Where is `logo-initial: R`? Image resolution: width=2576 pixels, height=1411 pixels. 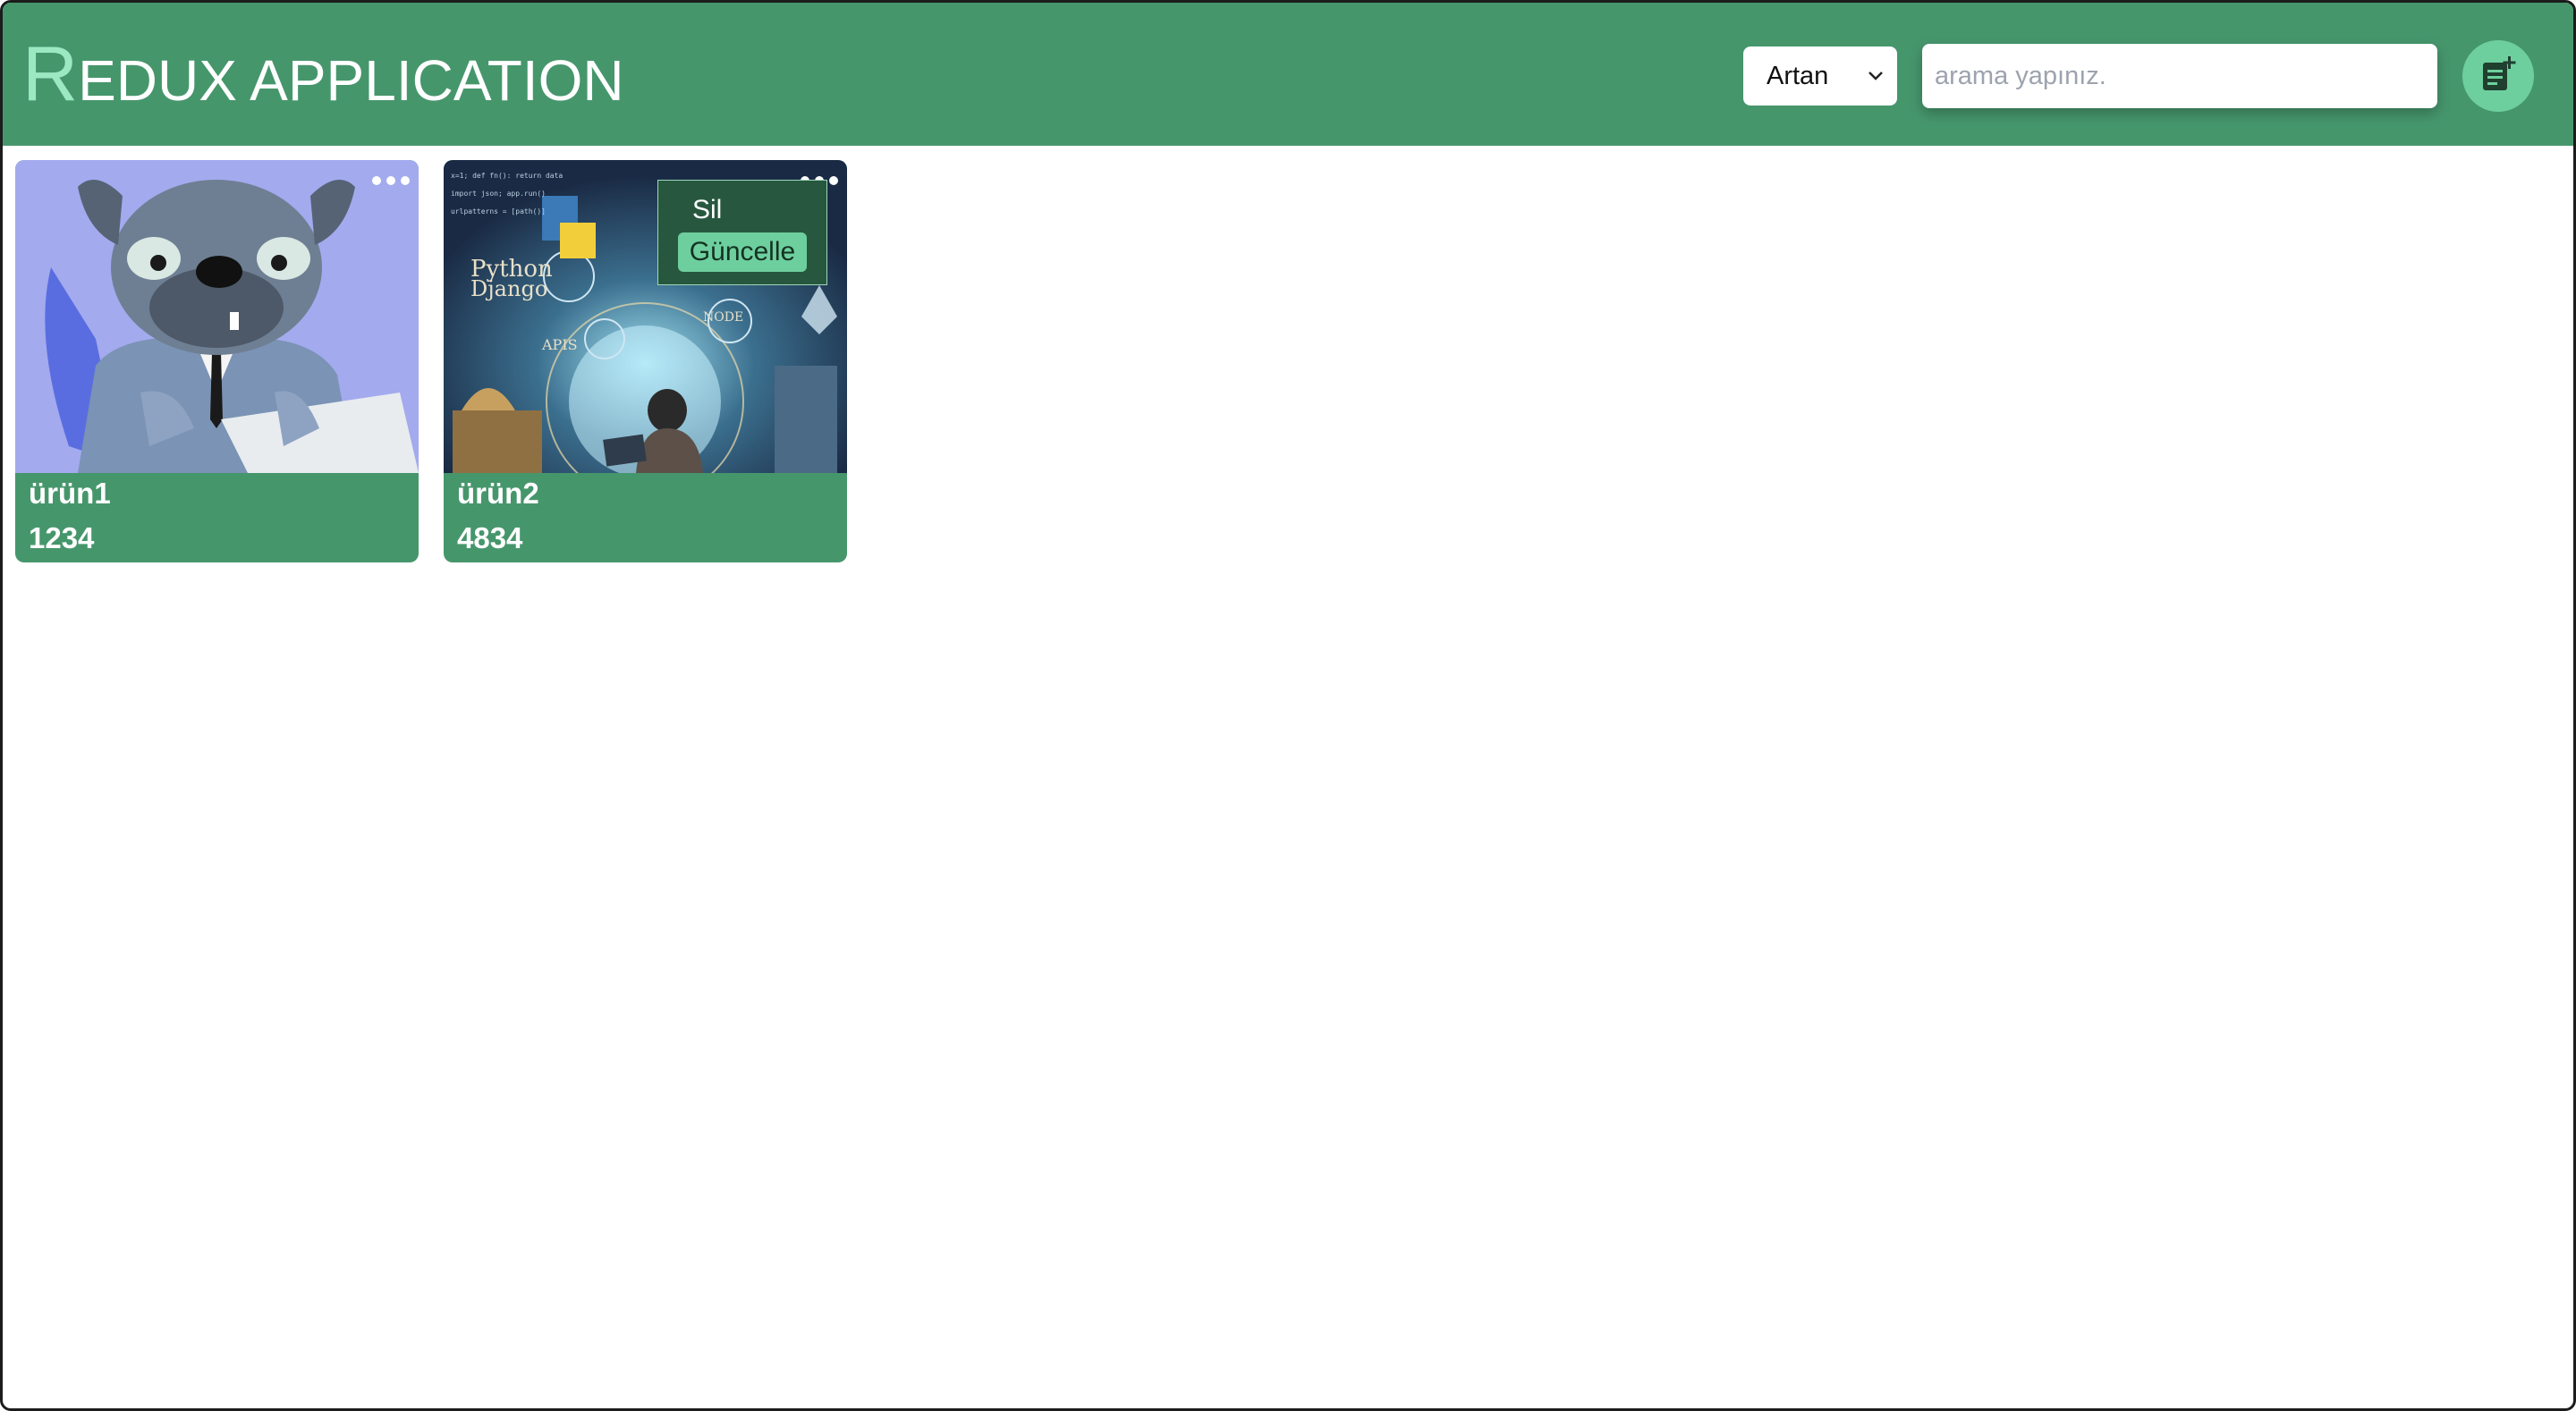
logo-initial: R is located at coordinates (50, 74).